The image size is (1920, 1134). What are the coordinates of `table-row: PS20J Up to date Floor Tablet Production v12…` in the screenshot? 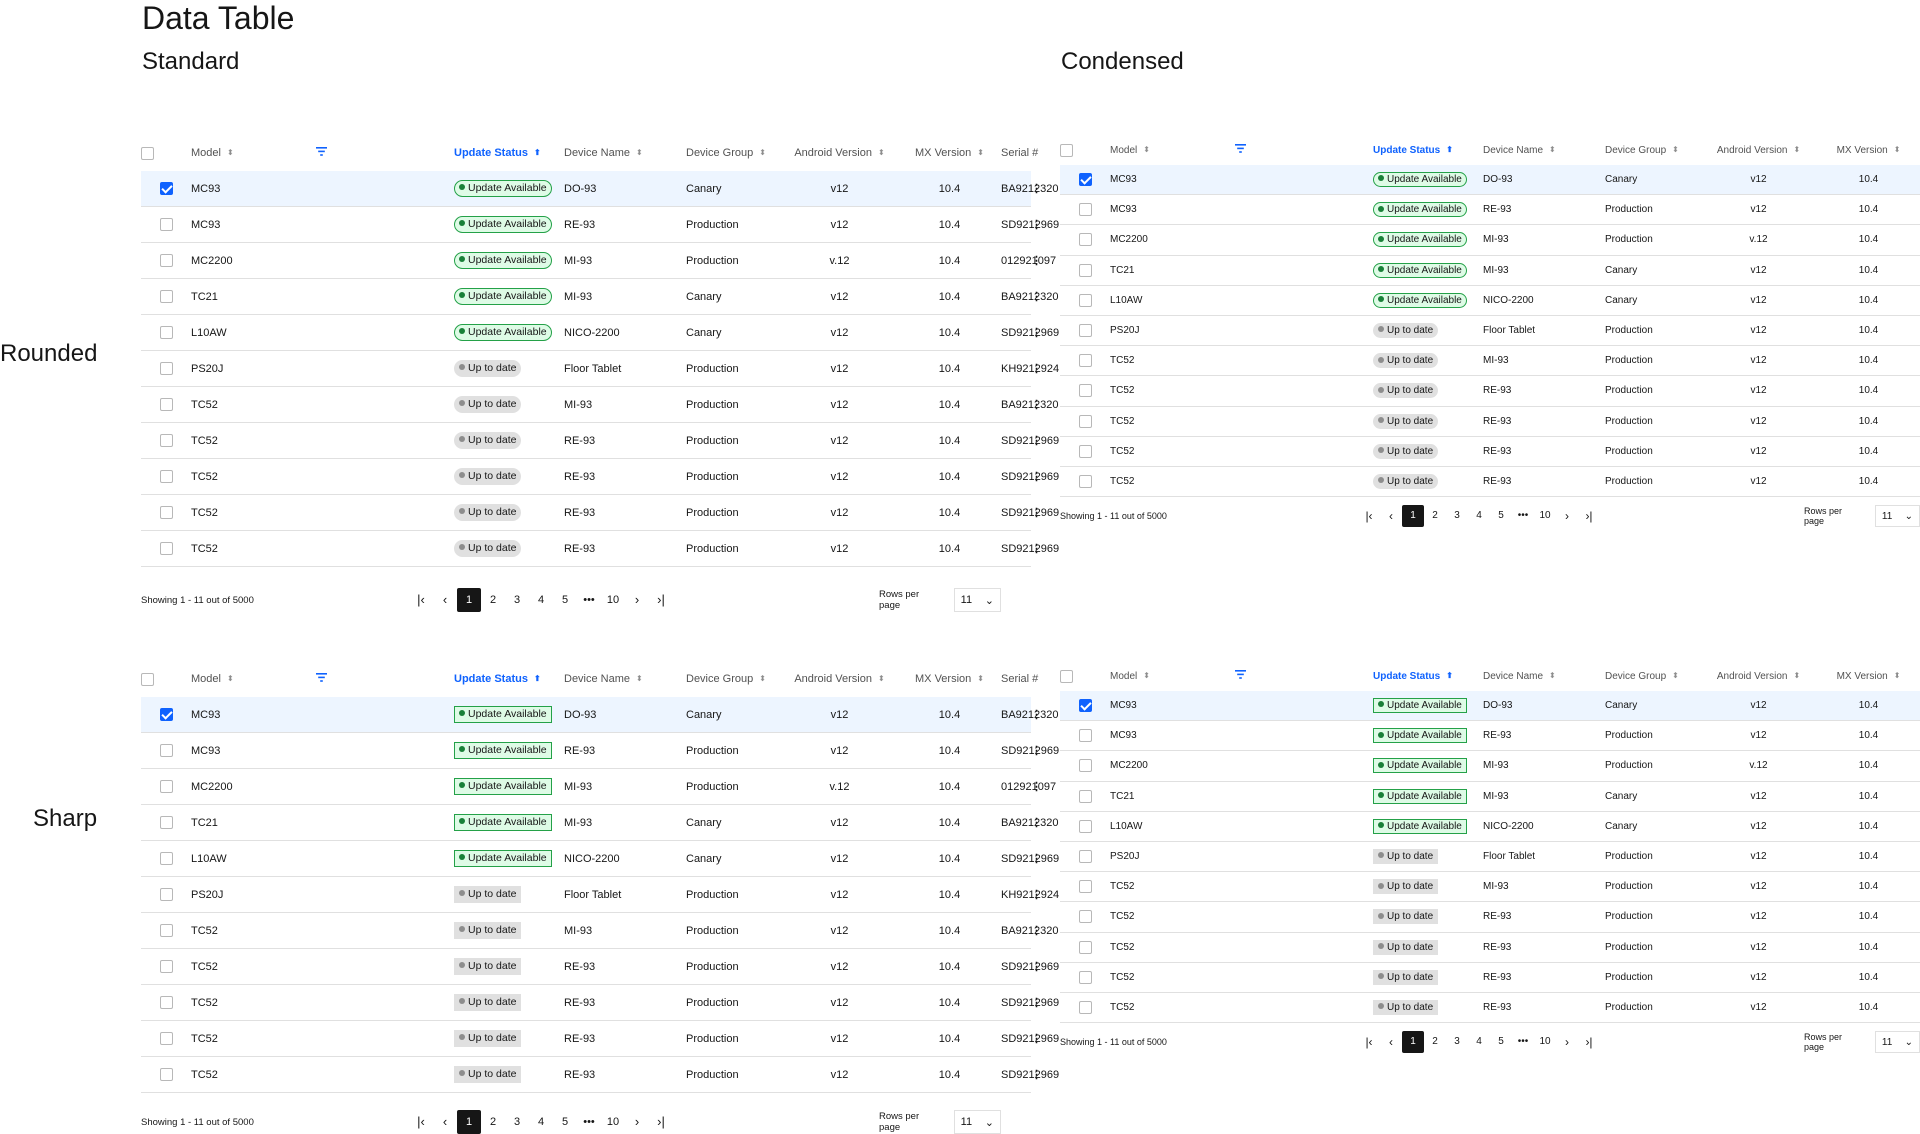 It's located at (600, 368).